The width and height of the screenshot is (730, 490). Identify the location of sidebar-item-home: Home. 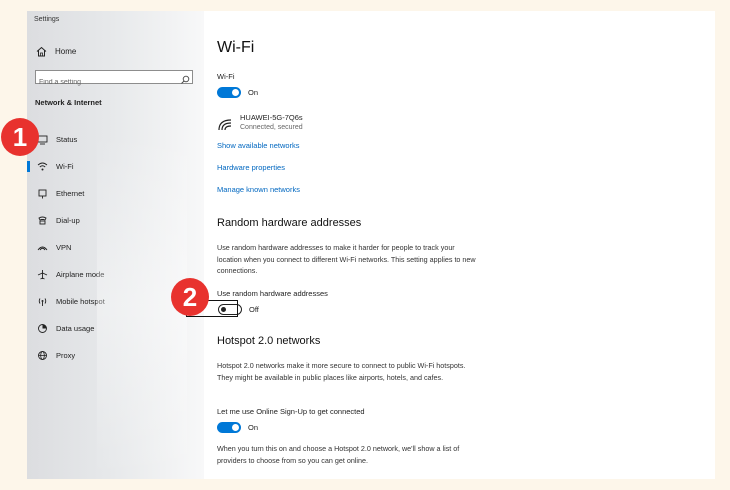
(55, 51).